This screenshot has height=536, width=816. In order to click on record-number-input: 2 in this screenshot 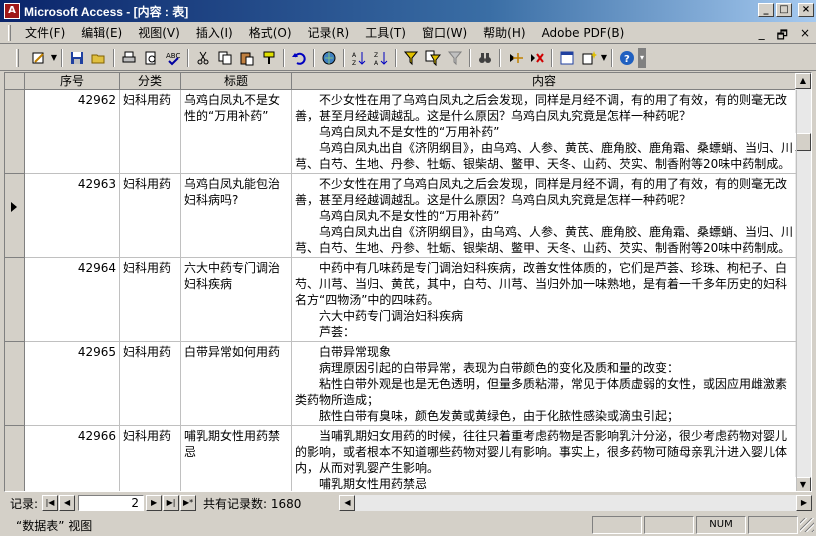, I will do `click(111, 503)`.